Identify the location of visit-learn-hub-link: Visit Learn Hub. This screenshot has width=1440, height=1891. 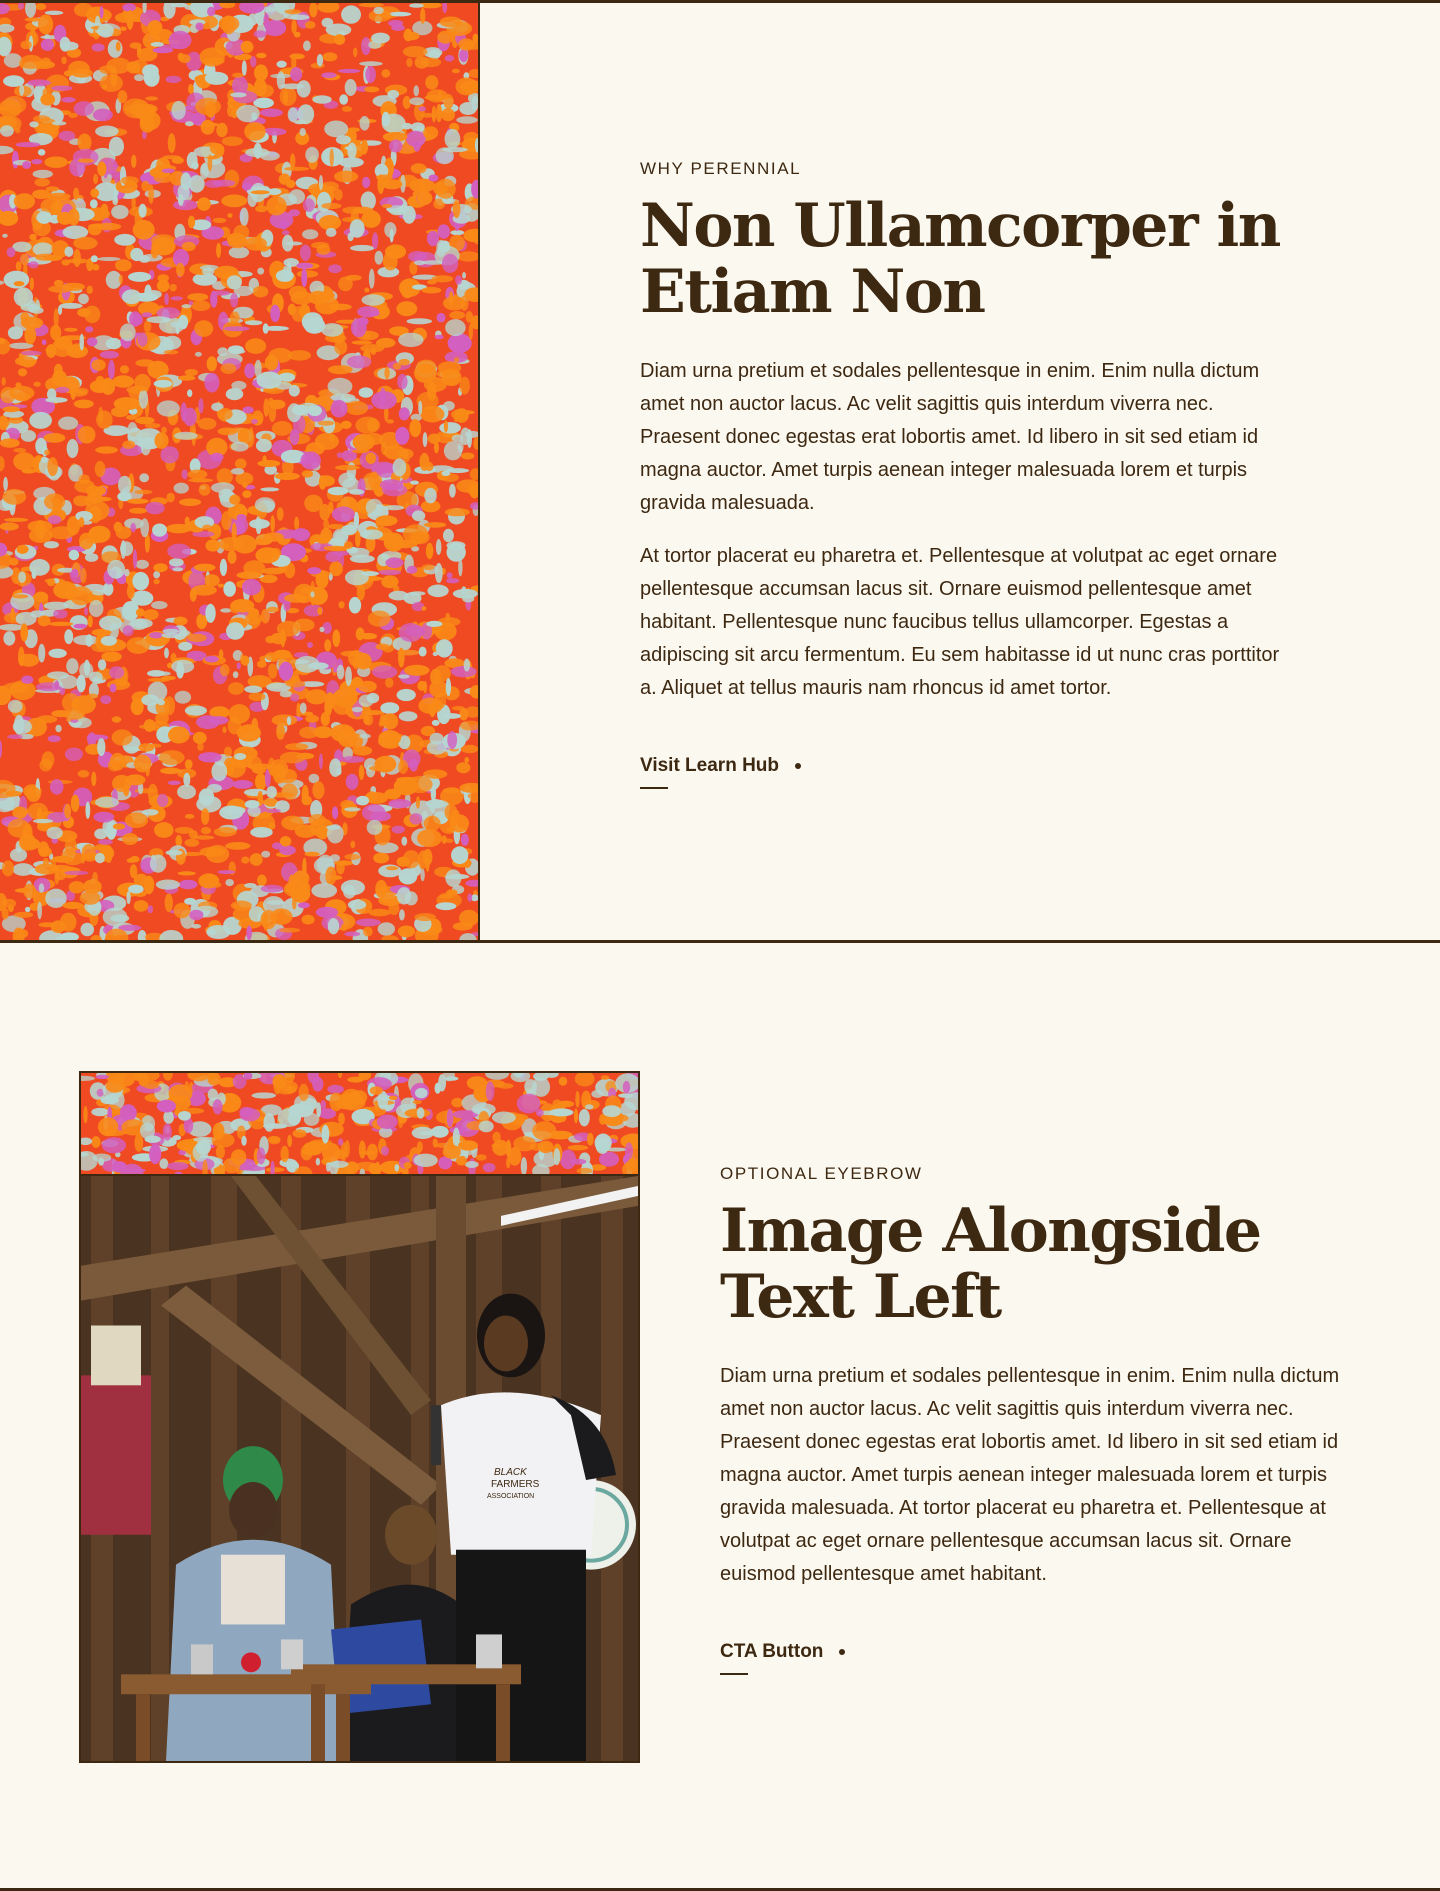
(721, 772).